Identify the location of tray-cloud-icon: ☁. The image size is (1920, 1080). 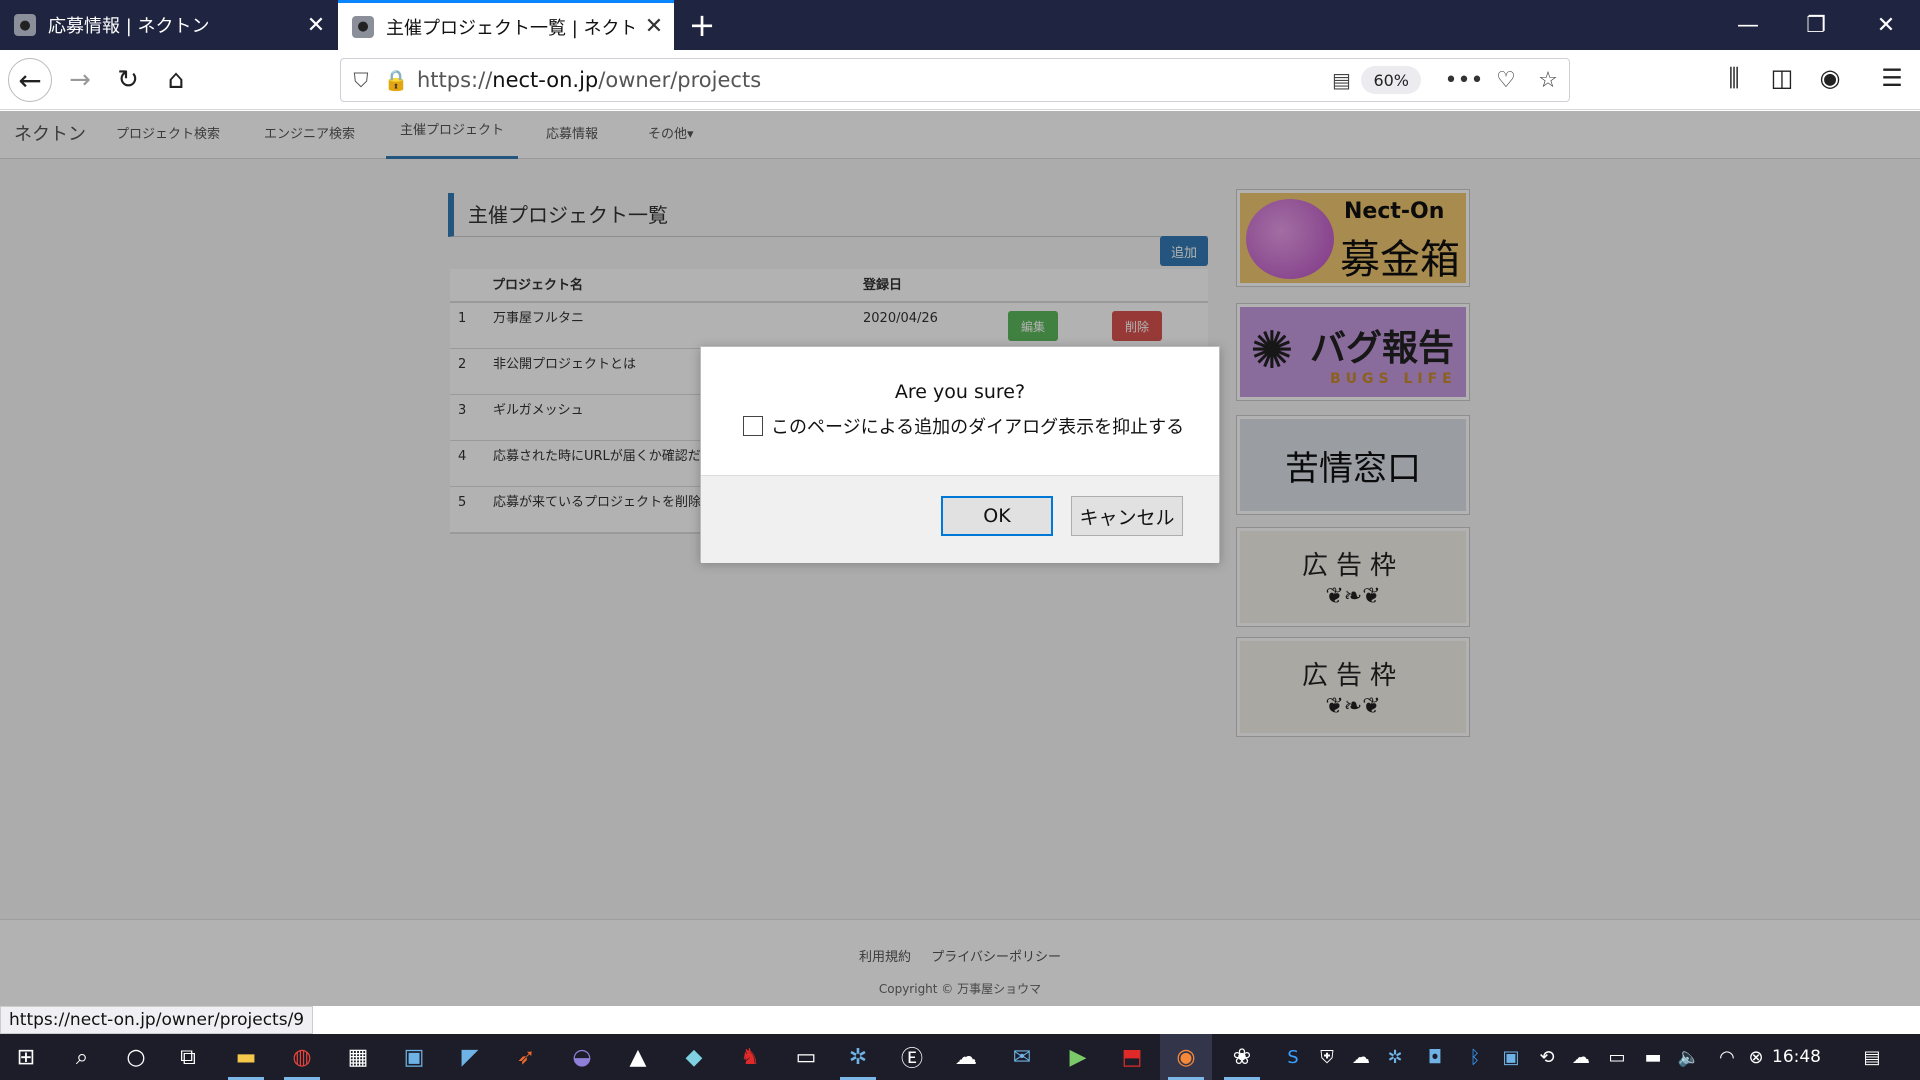
(1581, 1057).